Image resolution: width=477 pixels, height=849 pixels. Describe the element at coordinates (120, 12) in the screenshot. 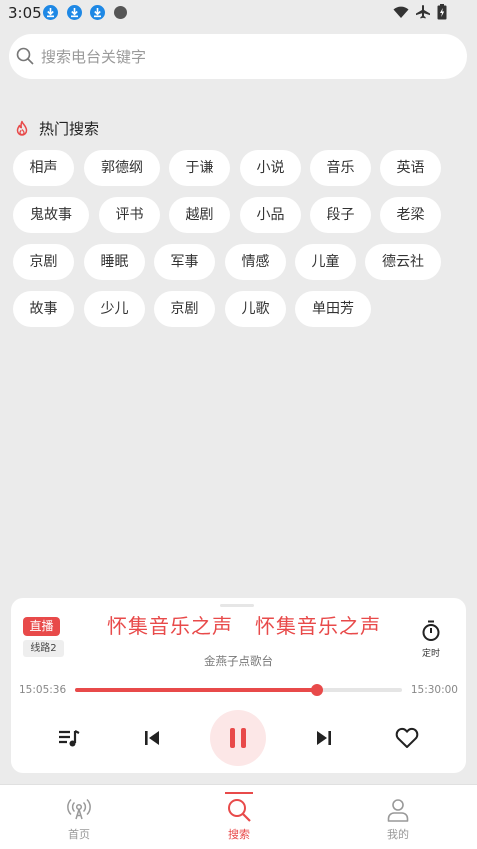

I see `notification-dot-icon` at that location.